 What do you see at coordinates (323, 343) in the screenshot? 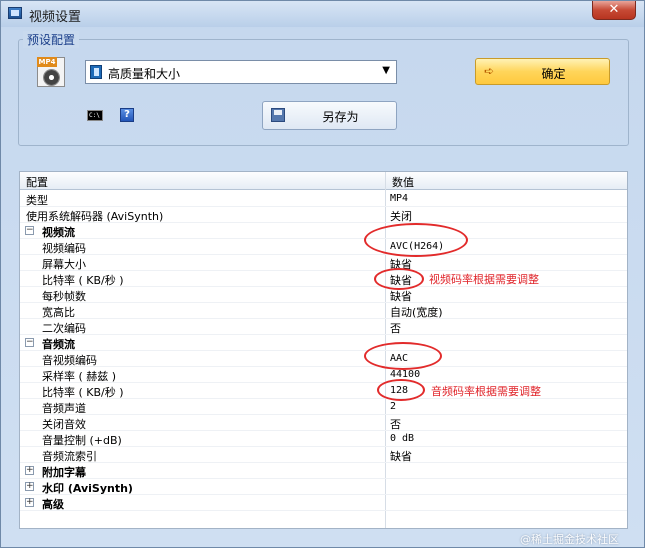
I see `grid-category-audio: − 音频流` at bounding box center [323, 343].